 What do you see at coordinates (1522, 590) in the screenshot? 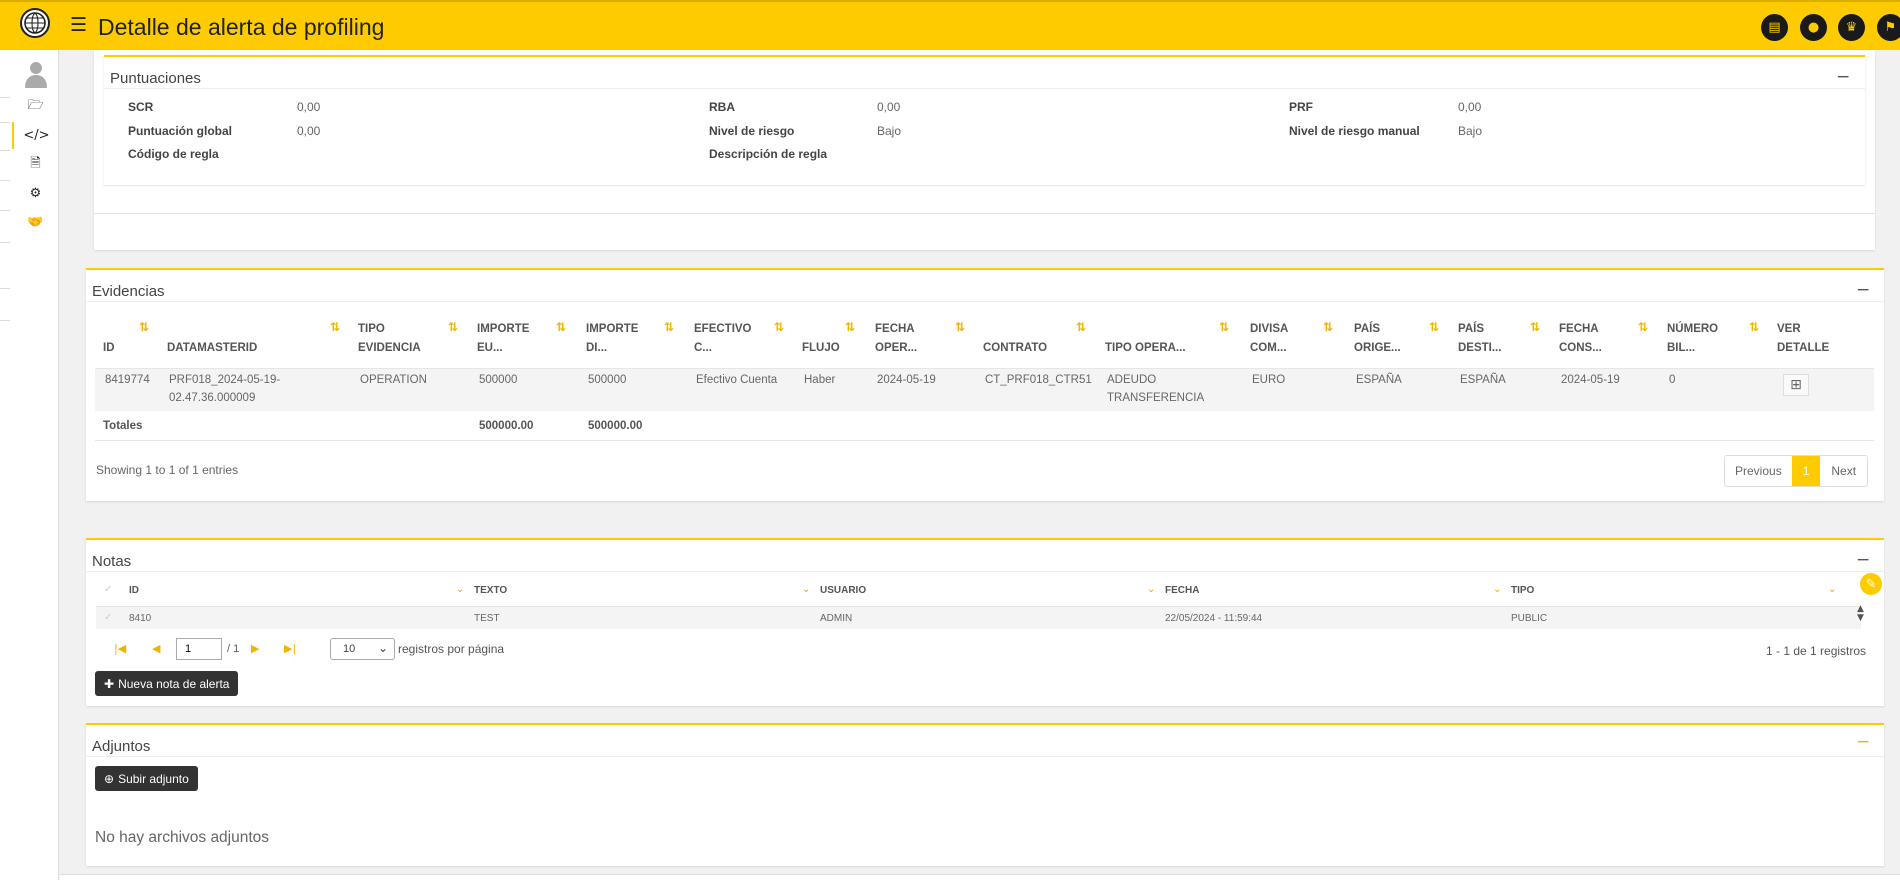
I see `column-header: TIPO` at bounding box center [1522, 590].